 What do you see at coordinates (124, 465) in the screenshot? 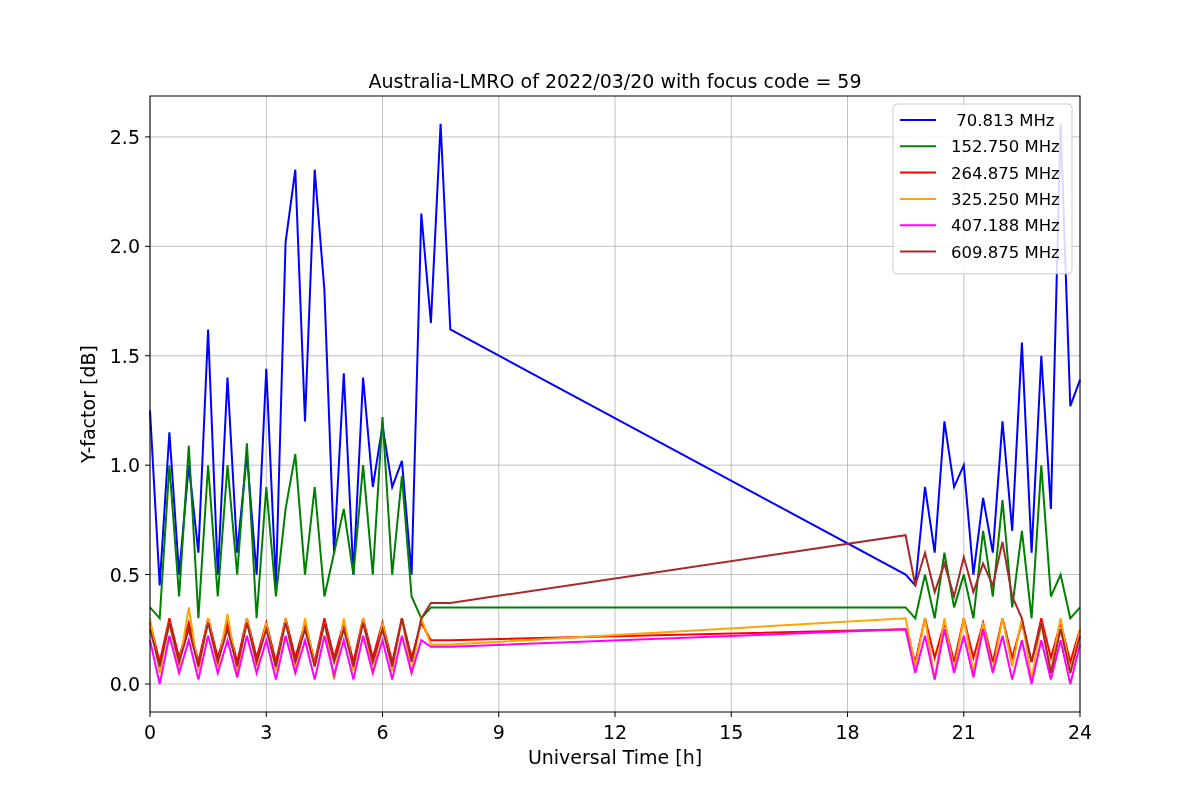
I see `y-tick-label: 1.0` at bounding box center [124, 465].